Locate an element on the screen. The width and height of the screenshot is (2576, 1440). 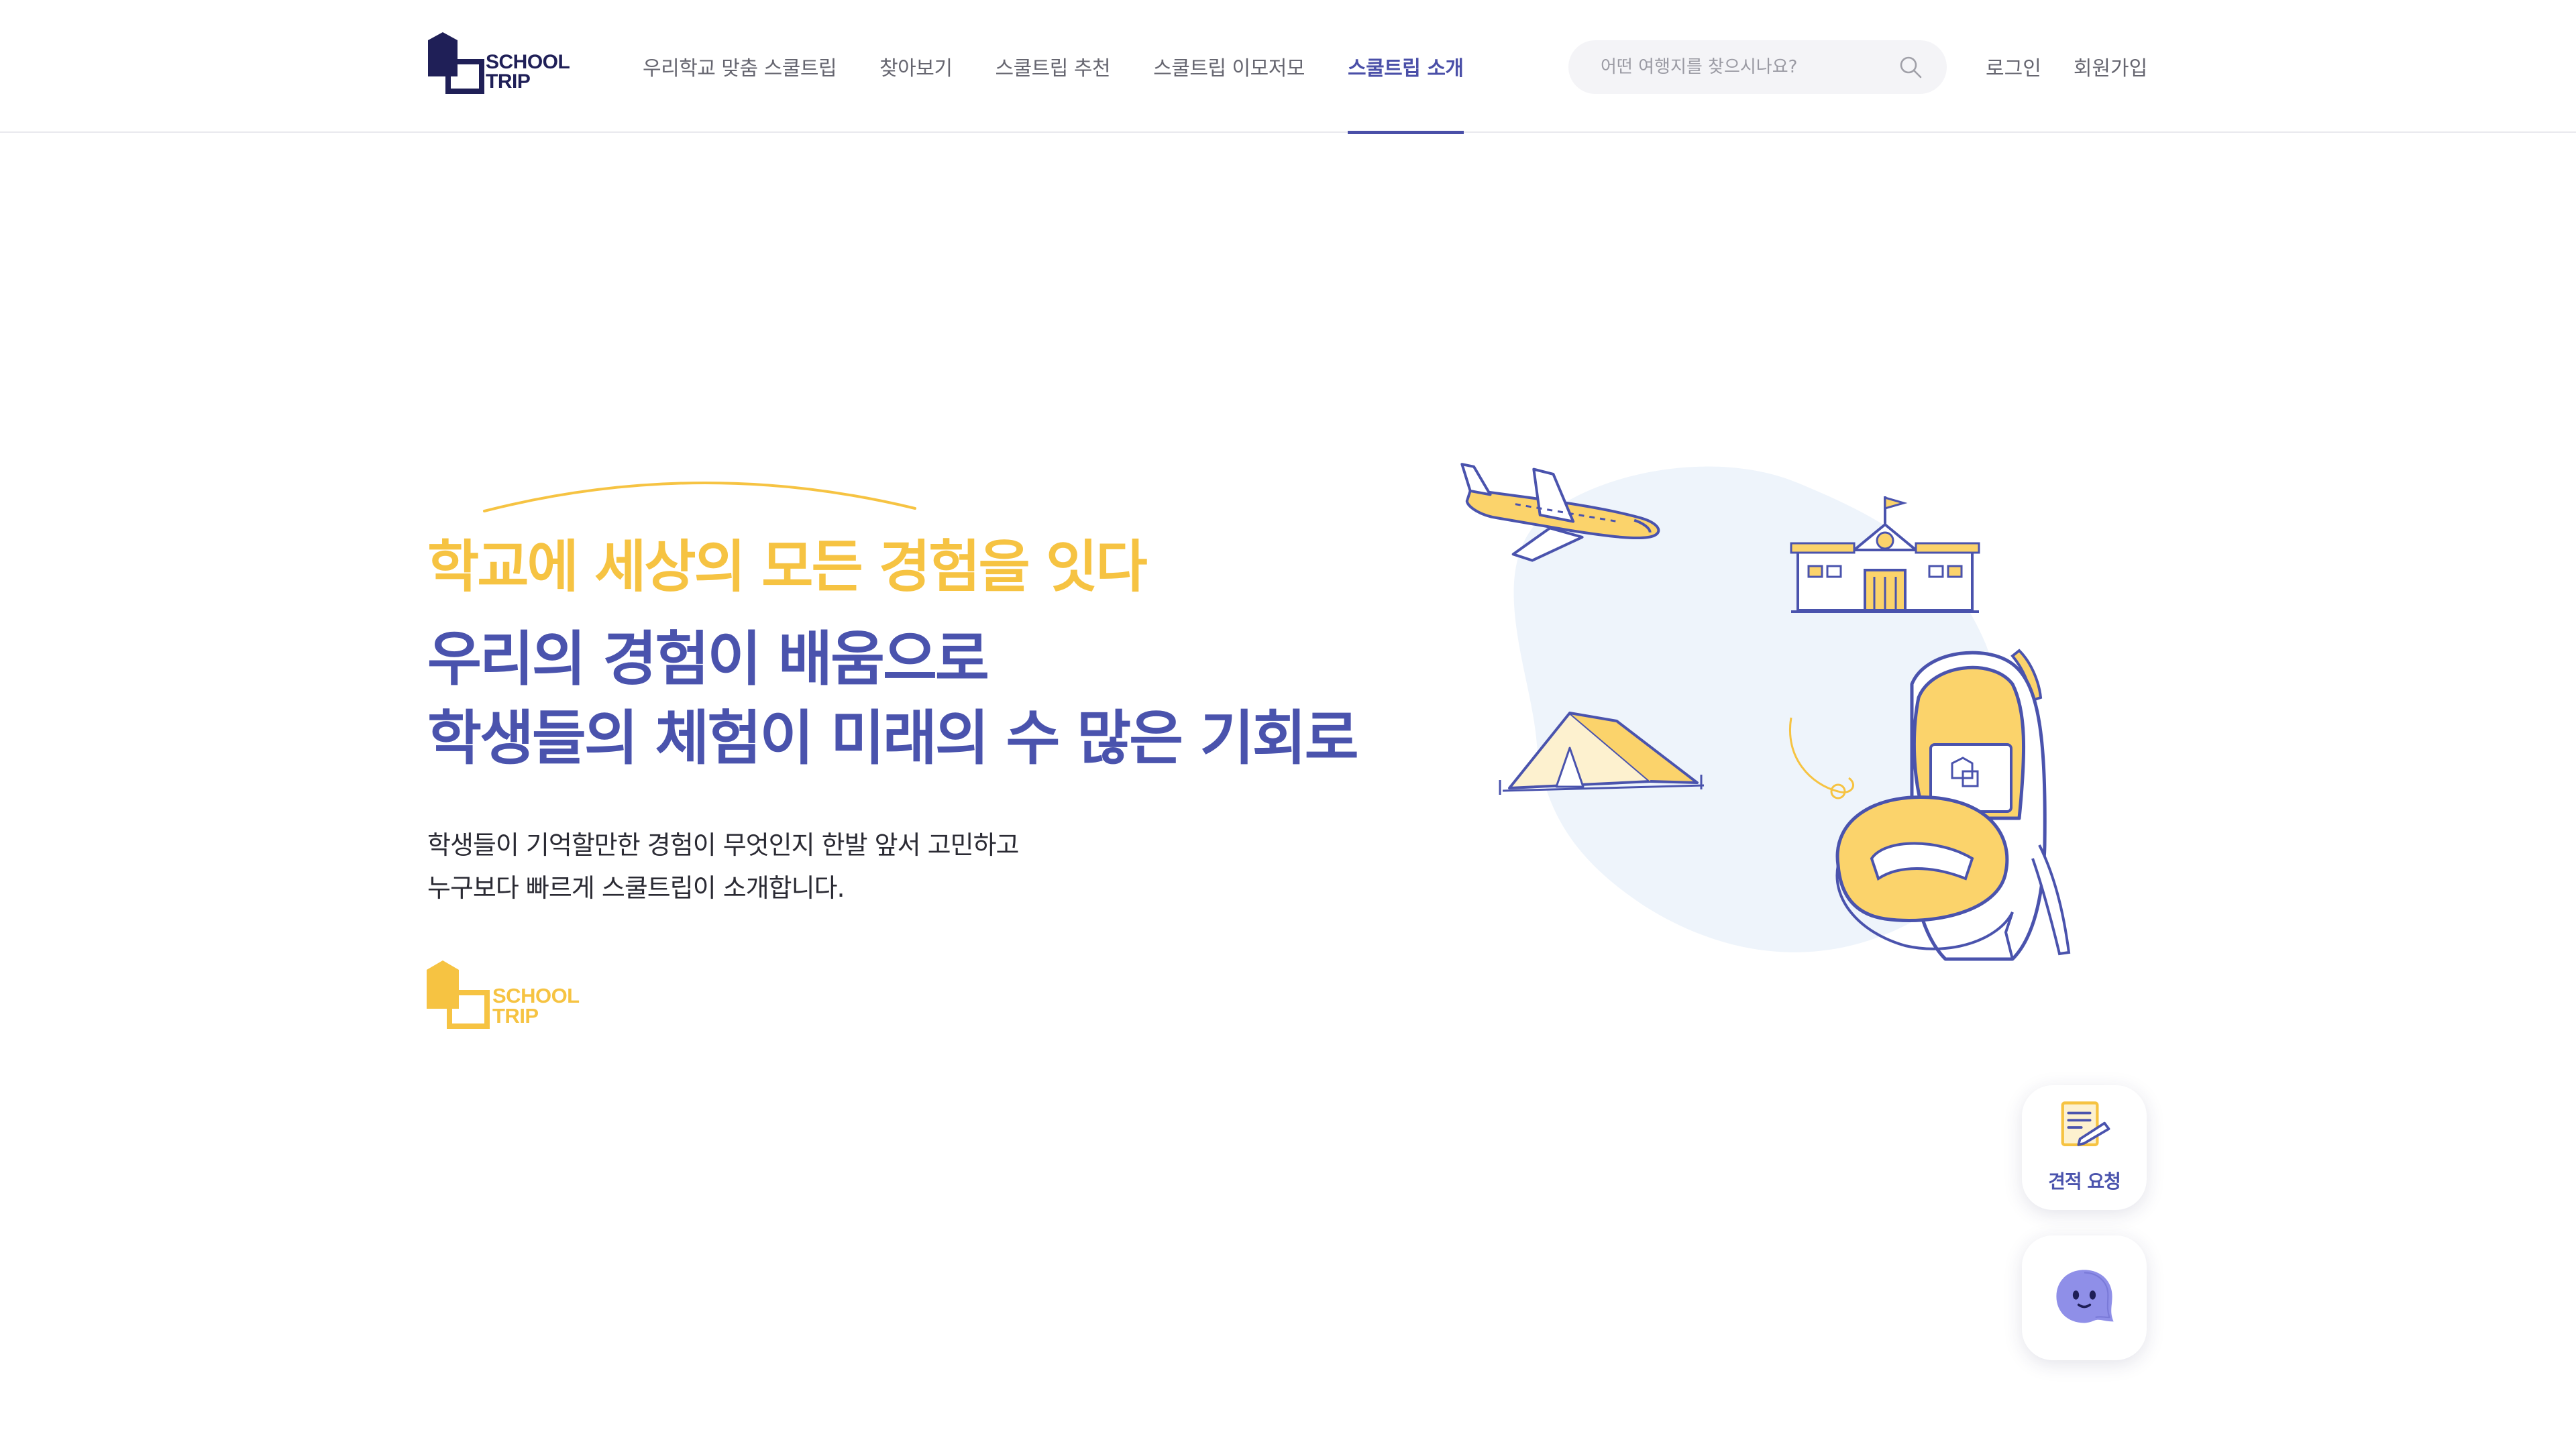
search-box is located at coordinates (1757, 67).